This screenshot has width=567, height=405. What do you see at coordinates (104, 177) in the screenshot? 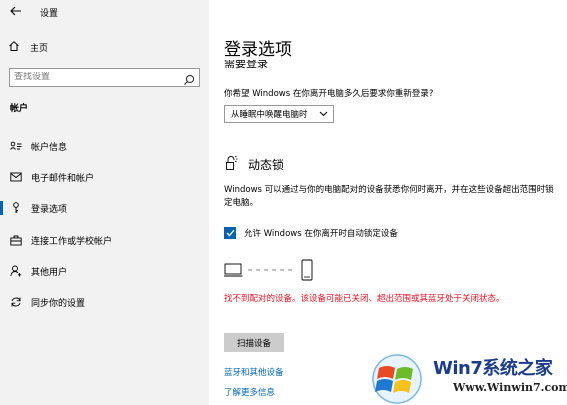
I see `sidebar-item-email: 电子邮件和帐户` at bounding box center [104, 177].